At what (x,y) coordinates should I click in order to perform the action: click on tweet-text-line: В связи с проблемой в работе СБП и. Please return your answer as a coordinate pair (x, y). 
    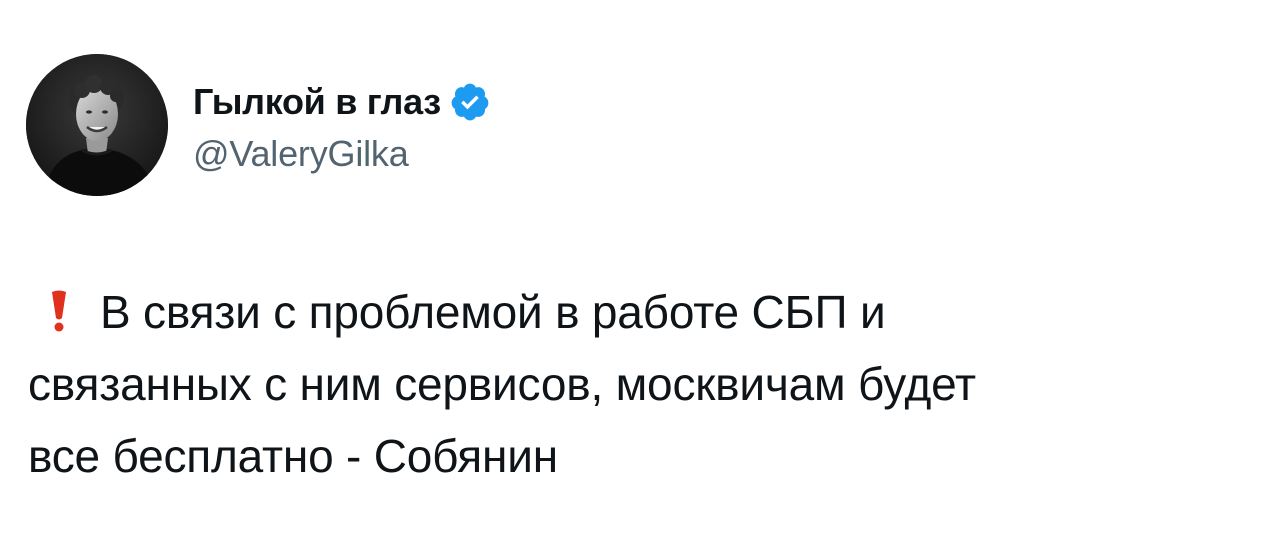
    Looking at the image, I should click on (628, 312).